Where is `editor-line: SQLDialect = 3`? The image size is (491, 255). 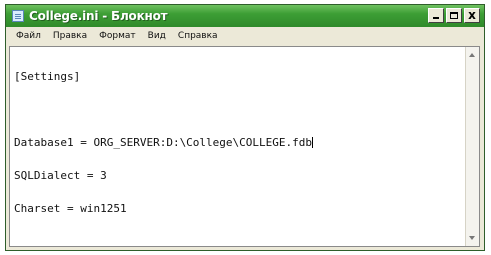
editor-line: SQLDialect = 3 is located at coordinates (60, 175).